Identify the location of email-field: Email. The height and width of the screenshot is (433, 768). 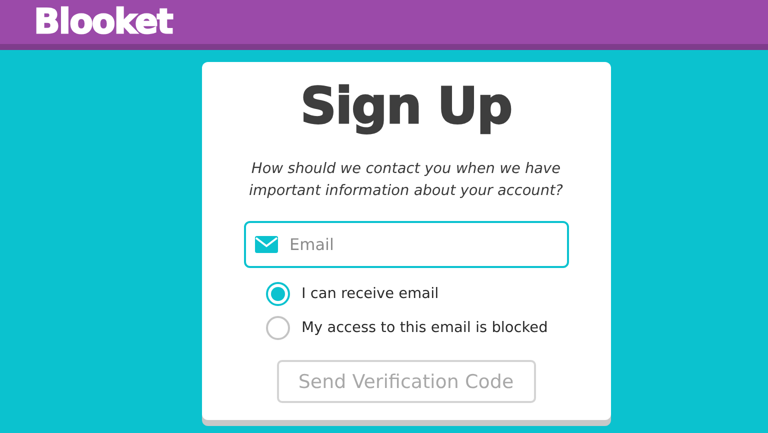
(406, 244).